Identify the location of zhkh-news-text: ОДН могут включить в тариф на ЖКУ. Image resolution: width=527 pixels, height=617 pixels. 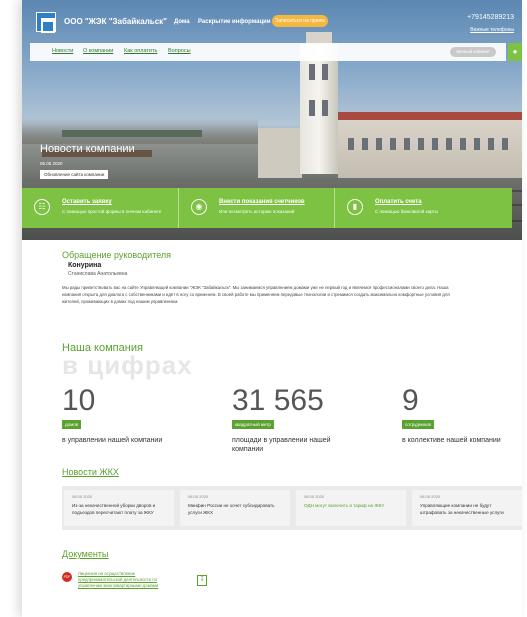
(344, 505).